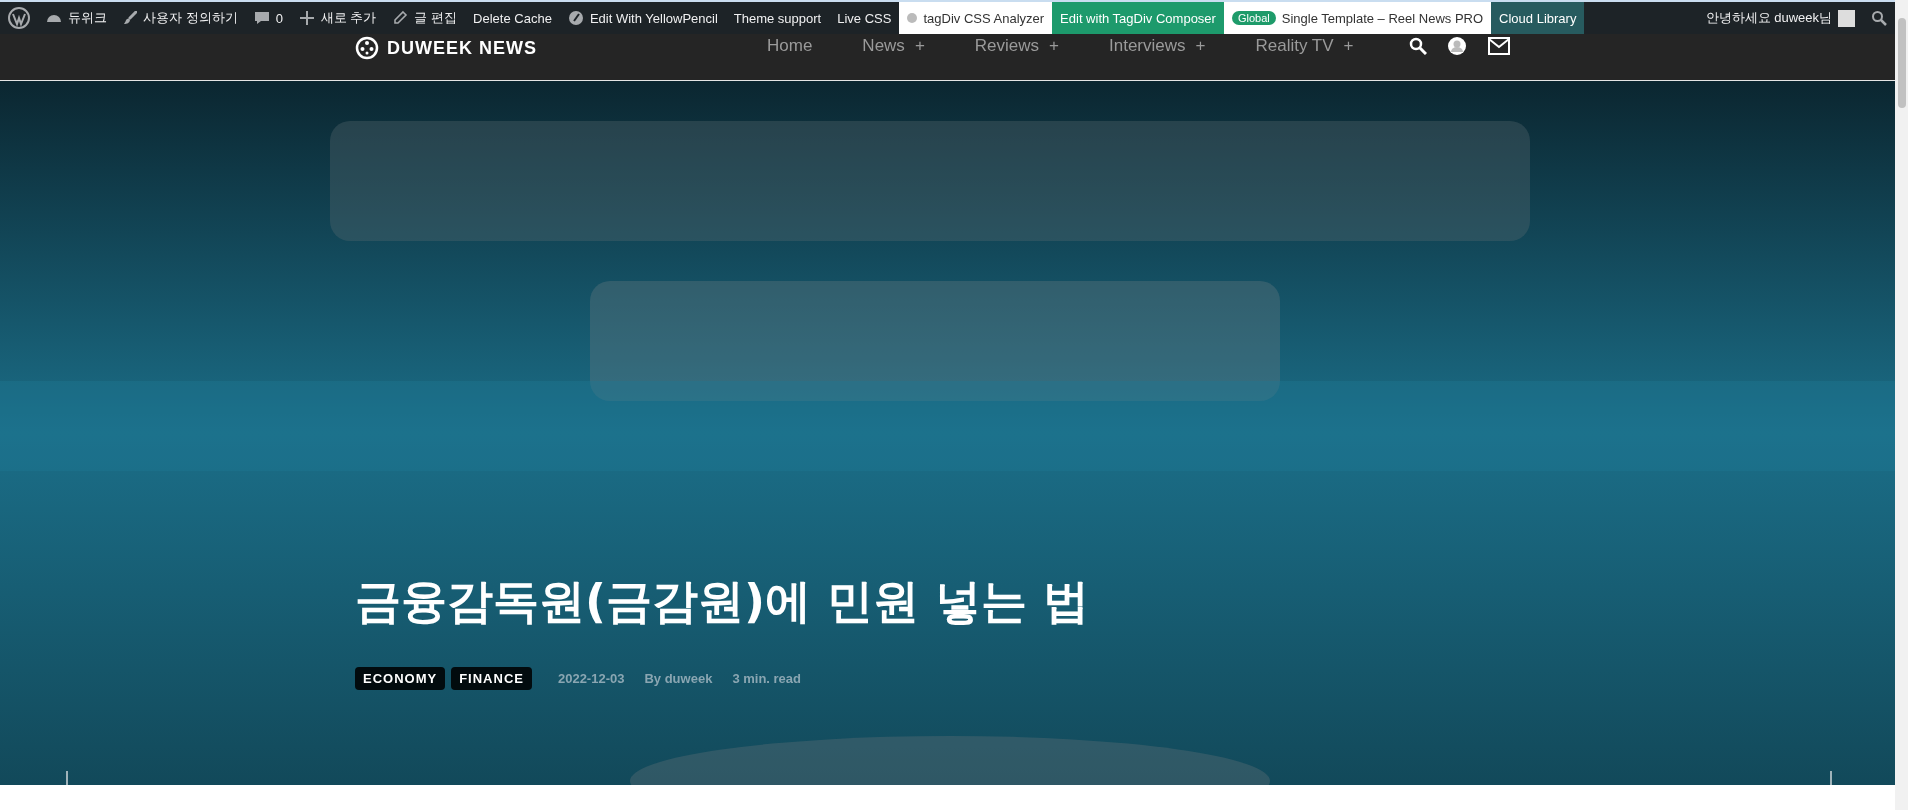  I want to click on category-tag: ECONOMY, so click(400, 678).